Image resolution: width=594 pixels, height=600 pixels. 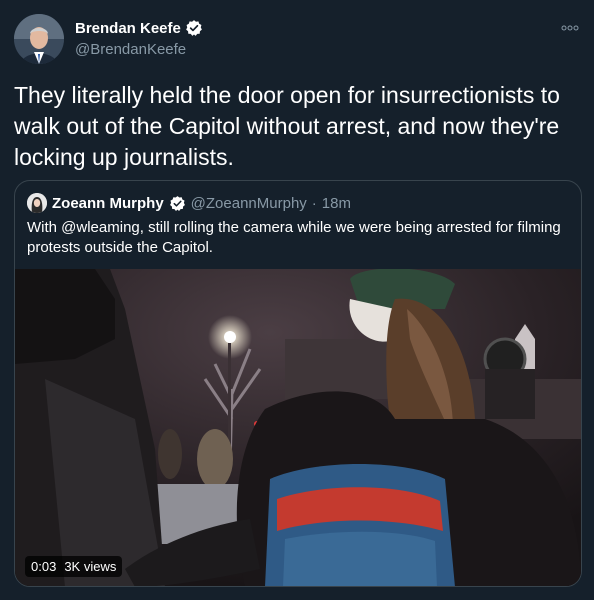 I want to click on author-avatar, so click(x=39, y=39).